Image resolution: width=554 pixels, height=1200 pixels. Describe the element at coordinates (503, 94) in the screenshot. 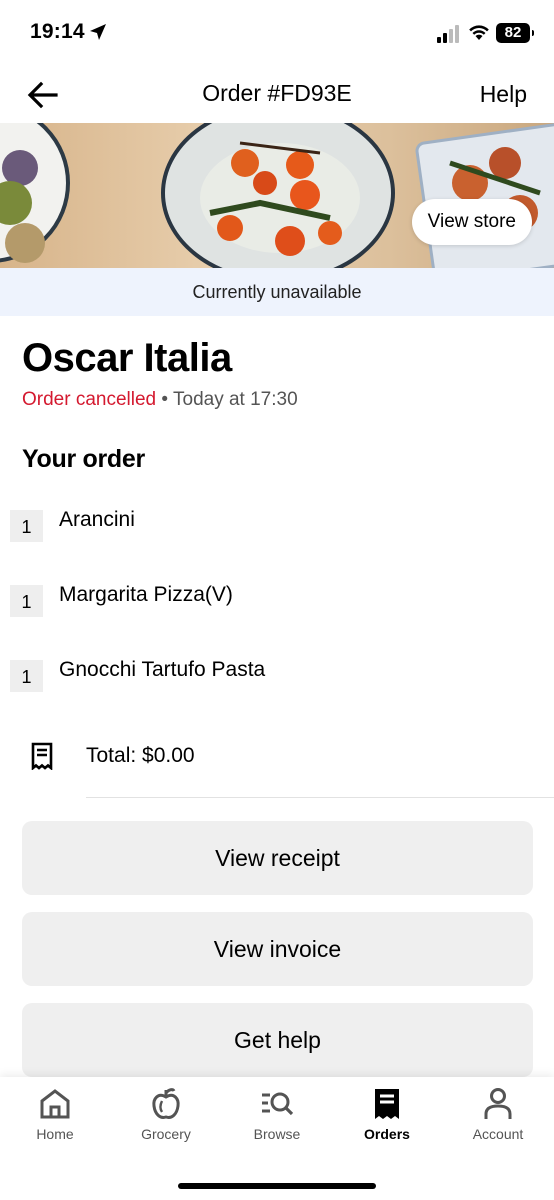

I see `help-link: Help` at that location.